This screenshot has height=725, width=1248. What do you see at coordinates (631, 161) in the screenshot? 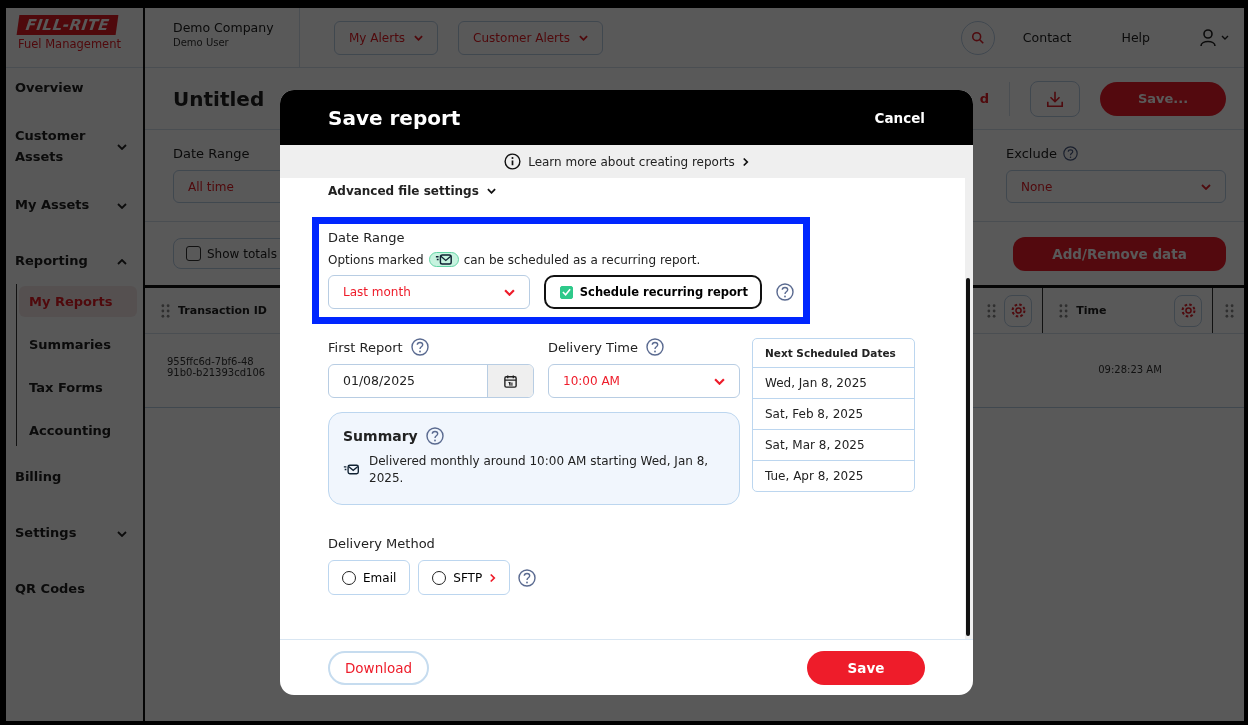
I see `learn-more-link: Learn more about creating reports` at bounding box center [631, 161].